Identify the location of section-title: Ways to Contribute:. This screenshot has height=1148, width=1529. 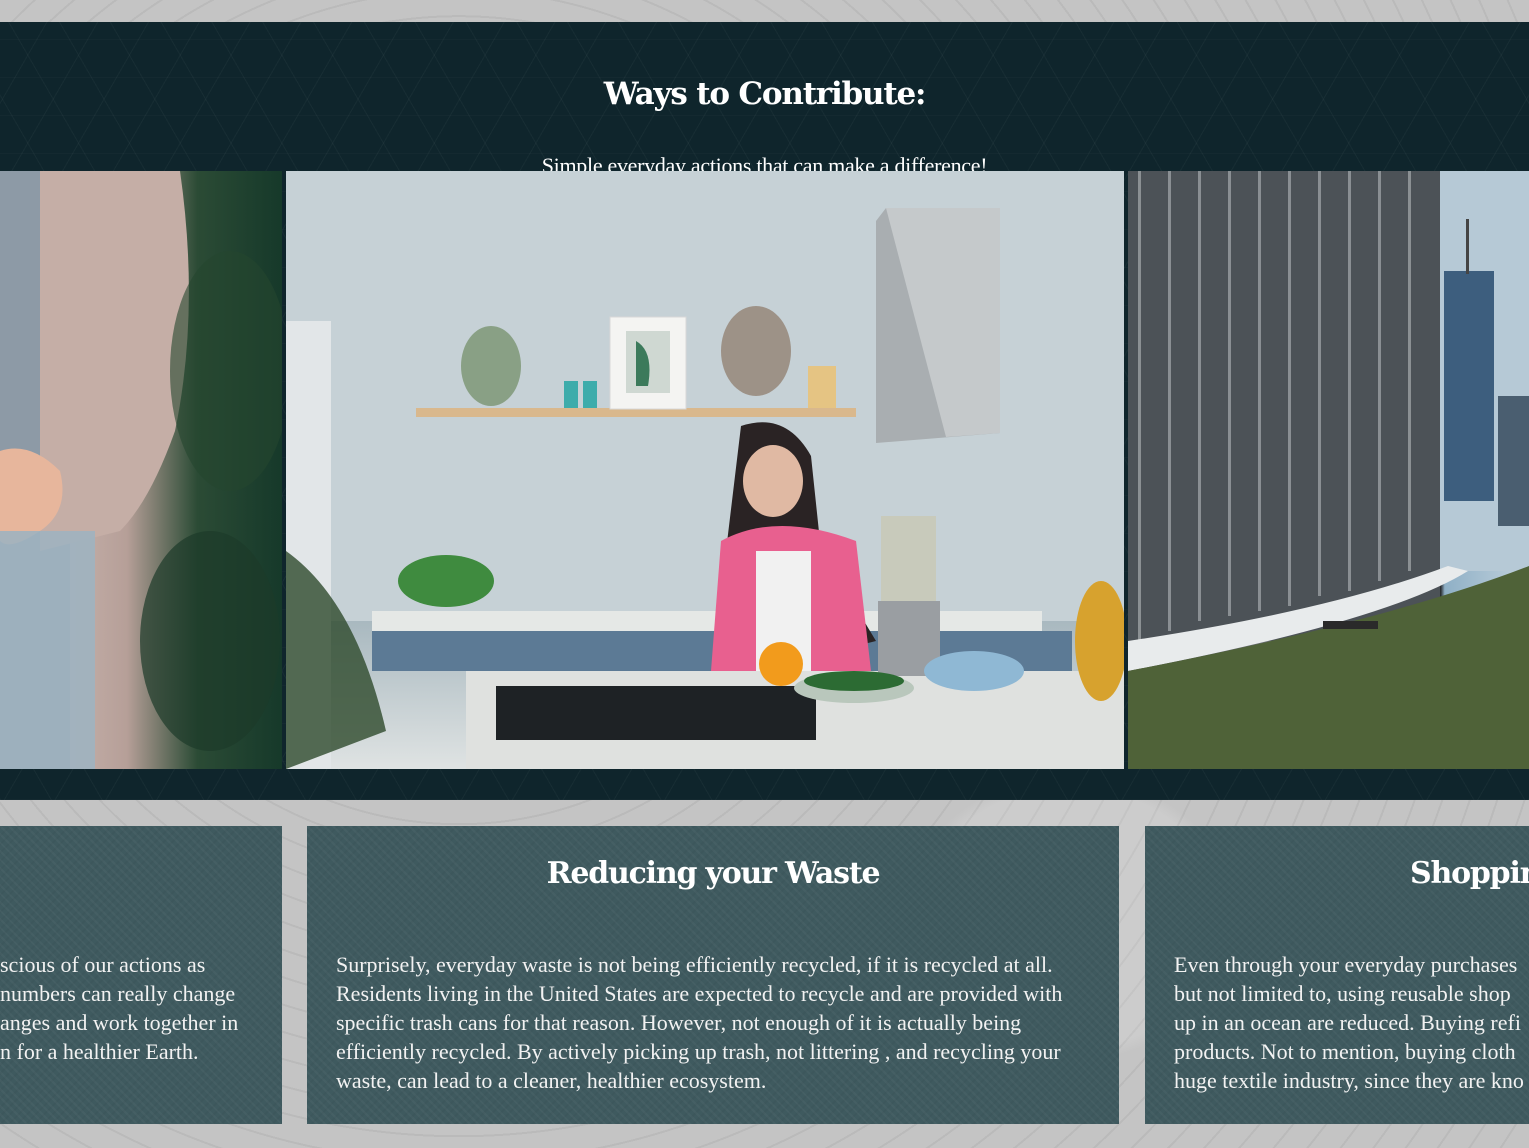
(765, 94).